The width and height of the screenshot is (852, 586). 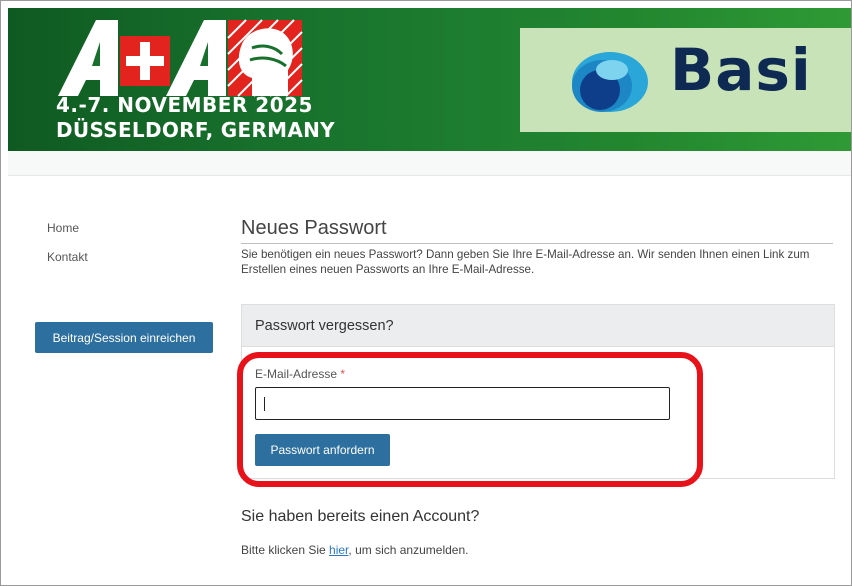 I want to click on sidebar-item-home: Home, so click(x=63, y=228).